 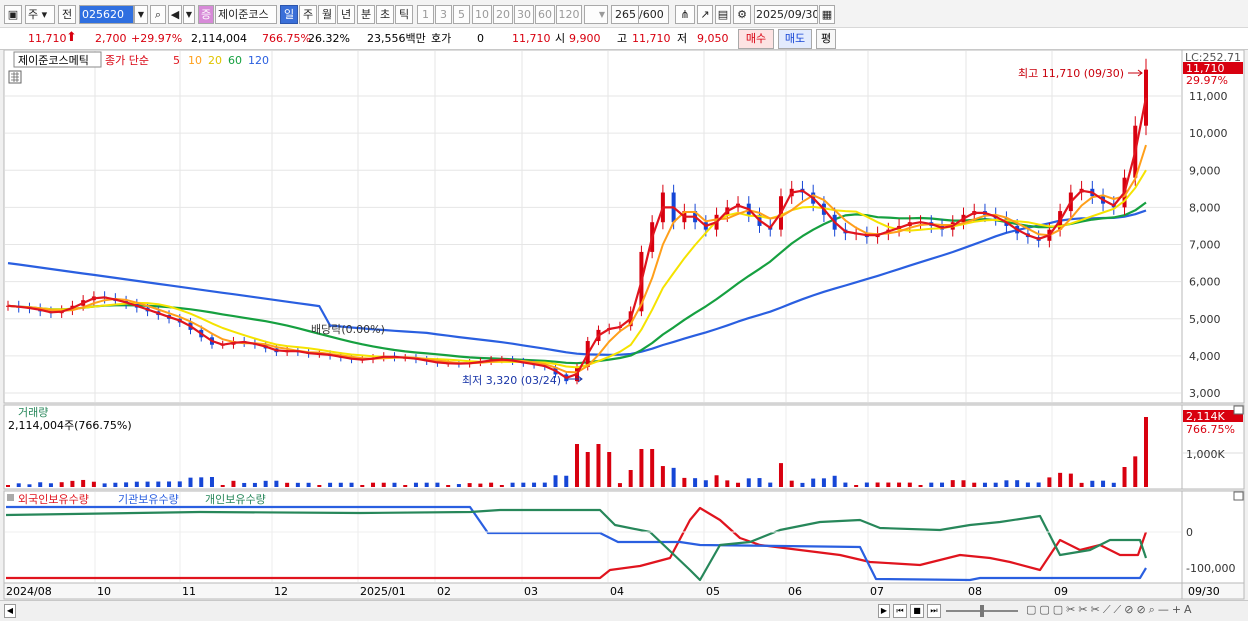 I want to click on holdings-y-tick-0: 0, so click(x=1189, y=532).